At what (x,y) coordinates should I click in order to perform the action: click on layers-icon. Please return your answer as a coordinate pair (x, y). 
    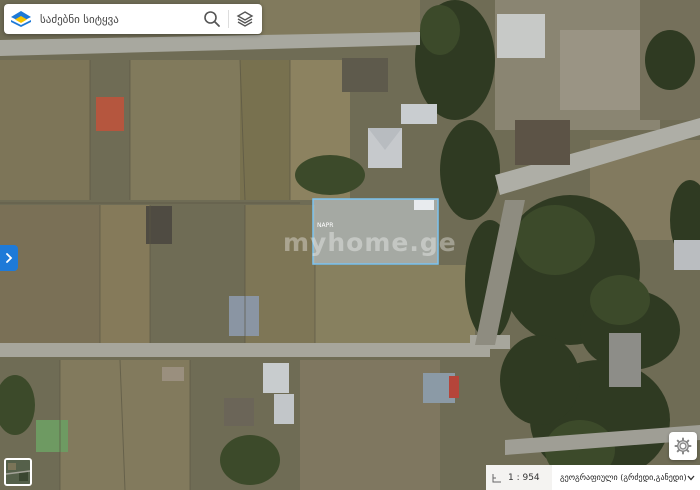
    Looking at the image, I should click on (245, 19).